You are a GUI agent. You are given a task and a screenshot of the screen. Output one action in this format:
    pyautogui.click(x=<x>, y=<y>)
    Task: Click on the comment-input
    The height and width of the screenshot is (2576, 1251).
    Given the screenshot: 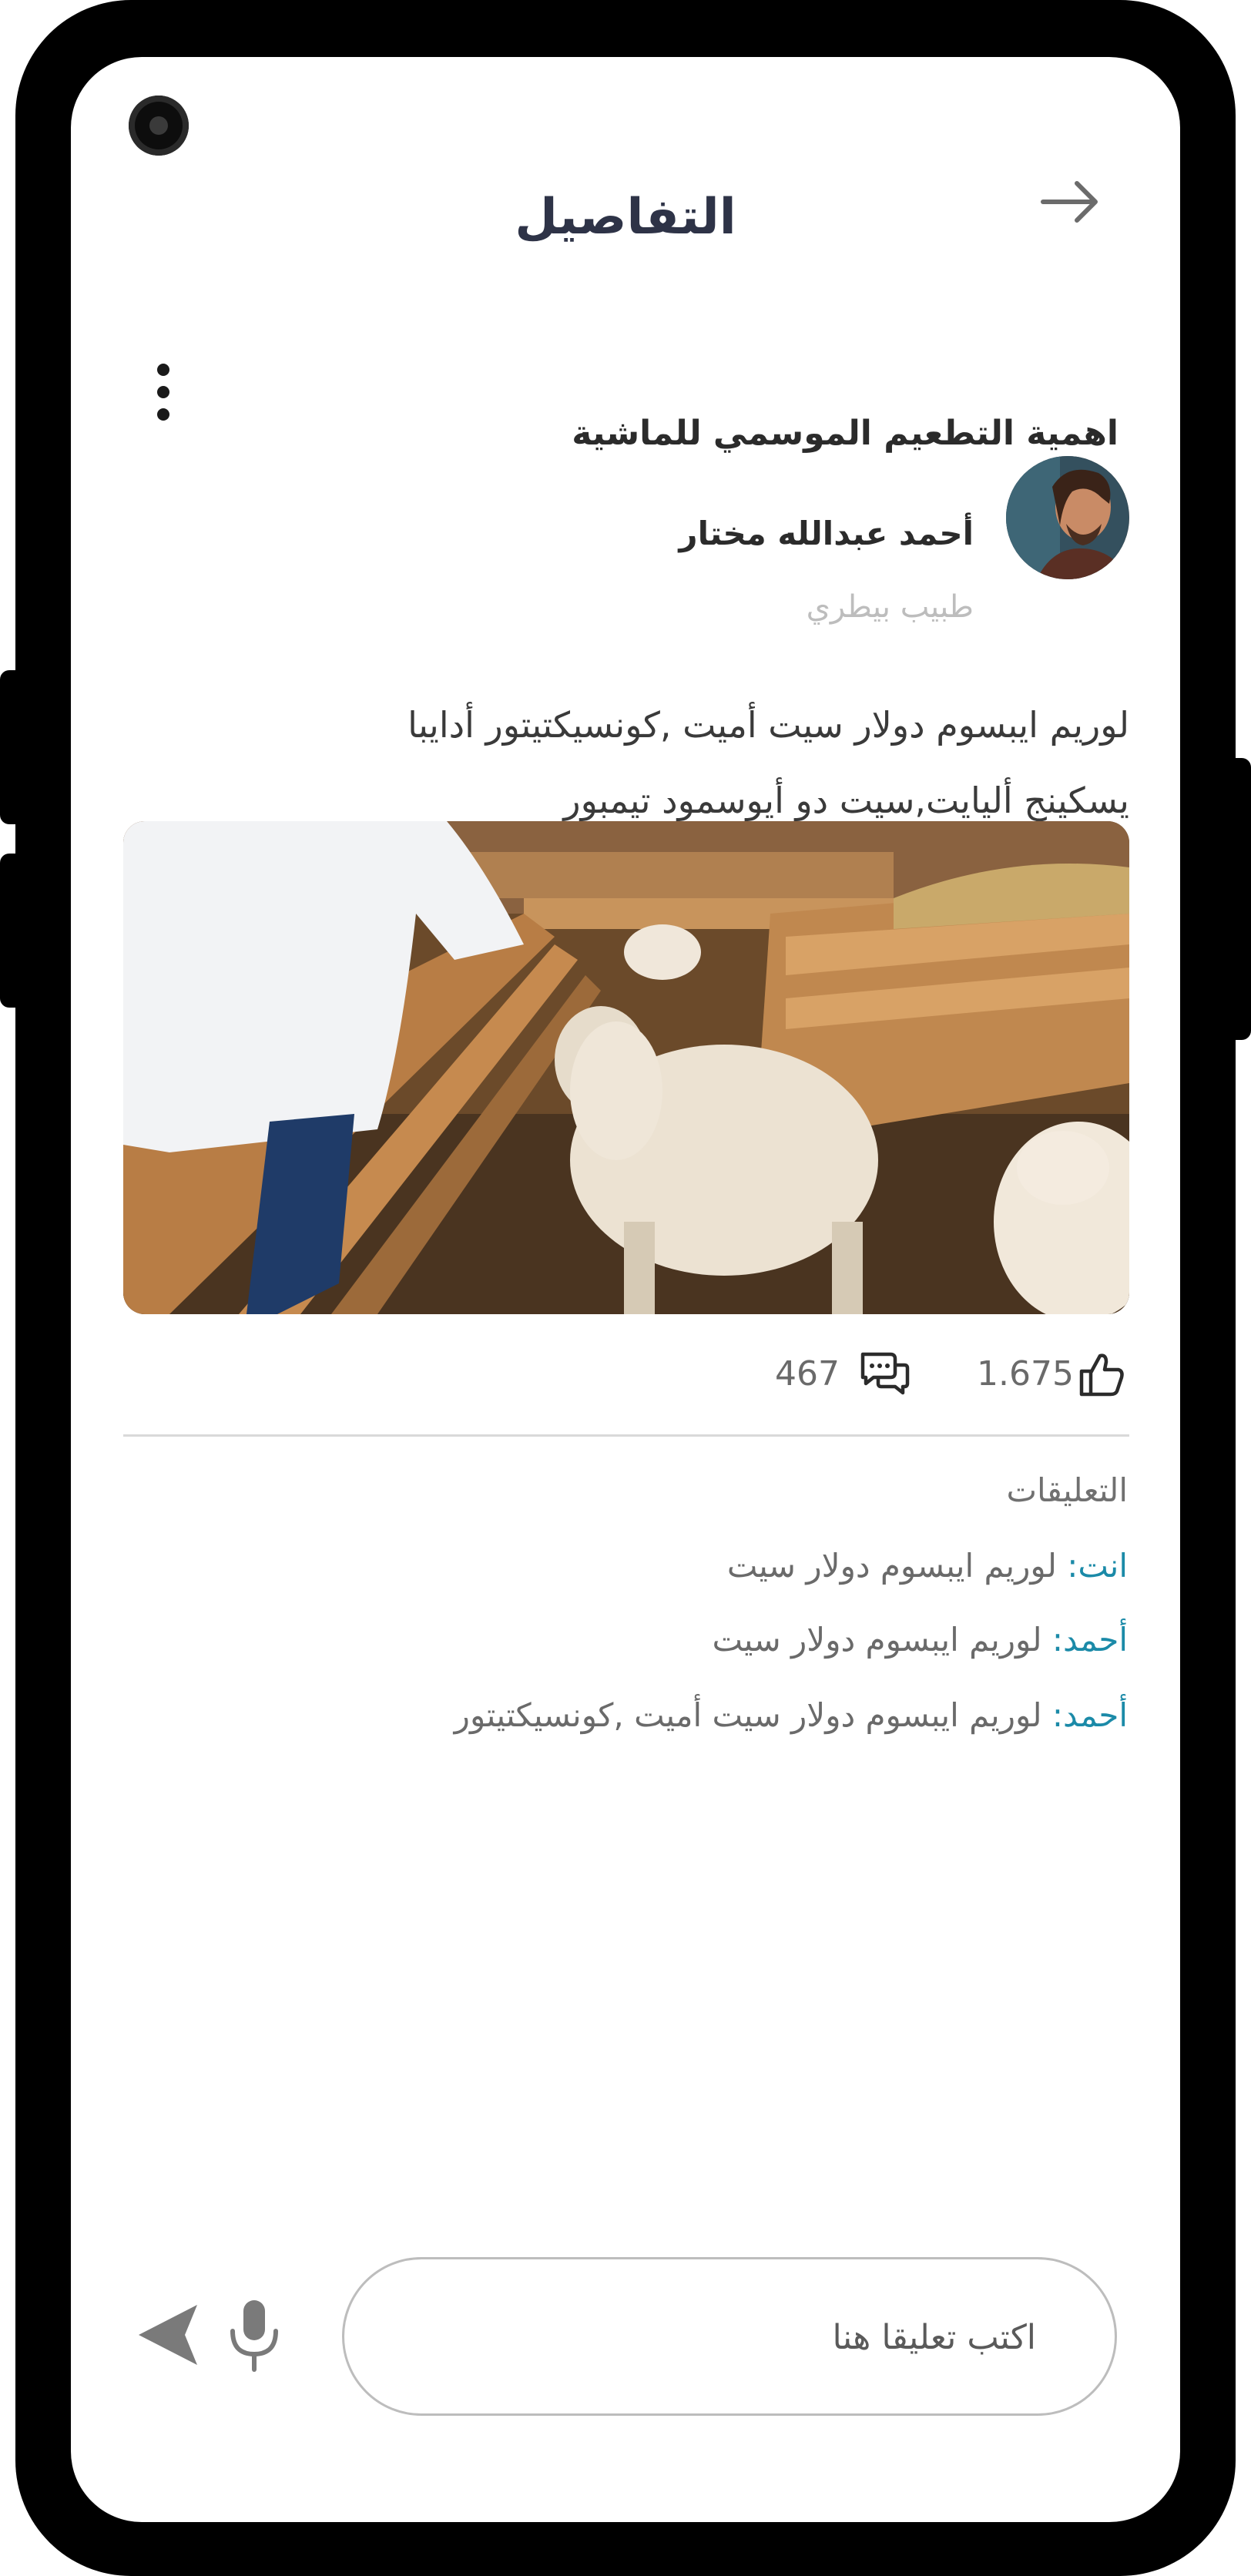 What is the action you would take?
    pyautogui.click(x=706, y=2337)
    